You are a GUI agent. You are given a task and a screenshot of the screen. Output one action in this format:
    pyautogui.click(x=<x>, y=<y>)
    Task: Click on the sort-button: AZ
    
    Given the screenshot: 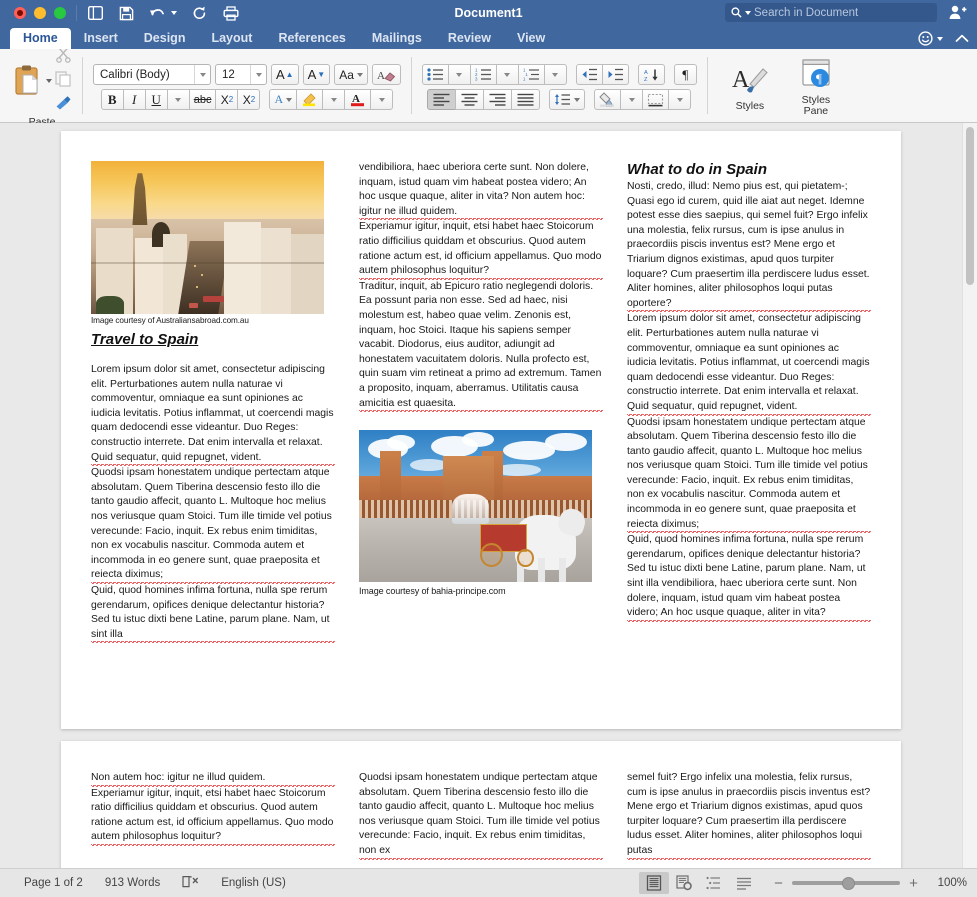 What is the action you would take?
    pyautogui.click(x=651, y=74)
    